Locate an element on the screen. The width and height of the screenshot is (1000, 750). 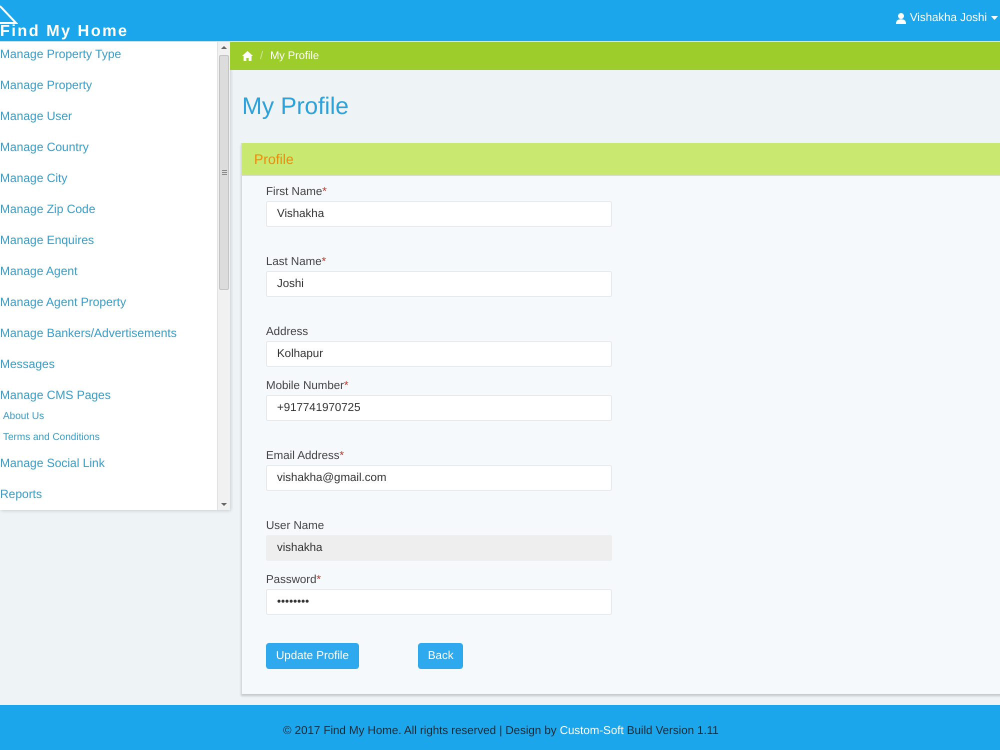
page-title: My Profile is located at coordinates (295, 107).